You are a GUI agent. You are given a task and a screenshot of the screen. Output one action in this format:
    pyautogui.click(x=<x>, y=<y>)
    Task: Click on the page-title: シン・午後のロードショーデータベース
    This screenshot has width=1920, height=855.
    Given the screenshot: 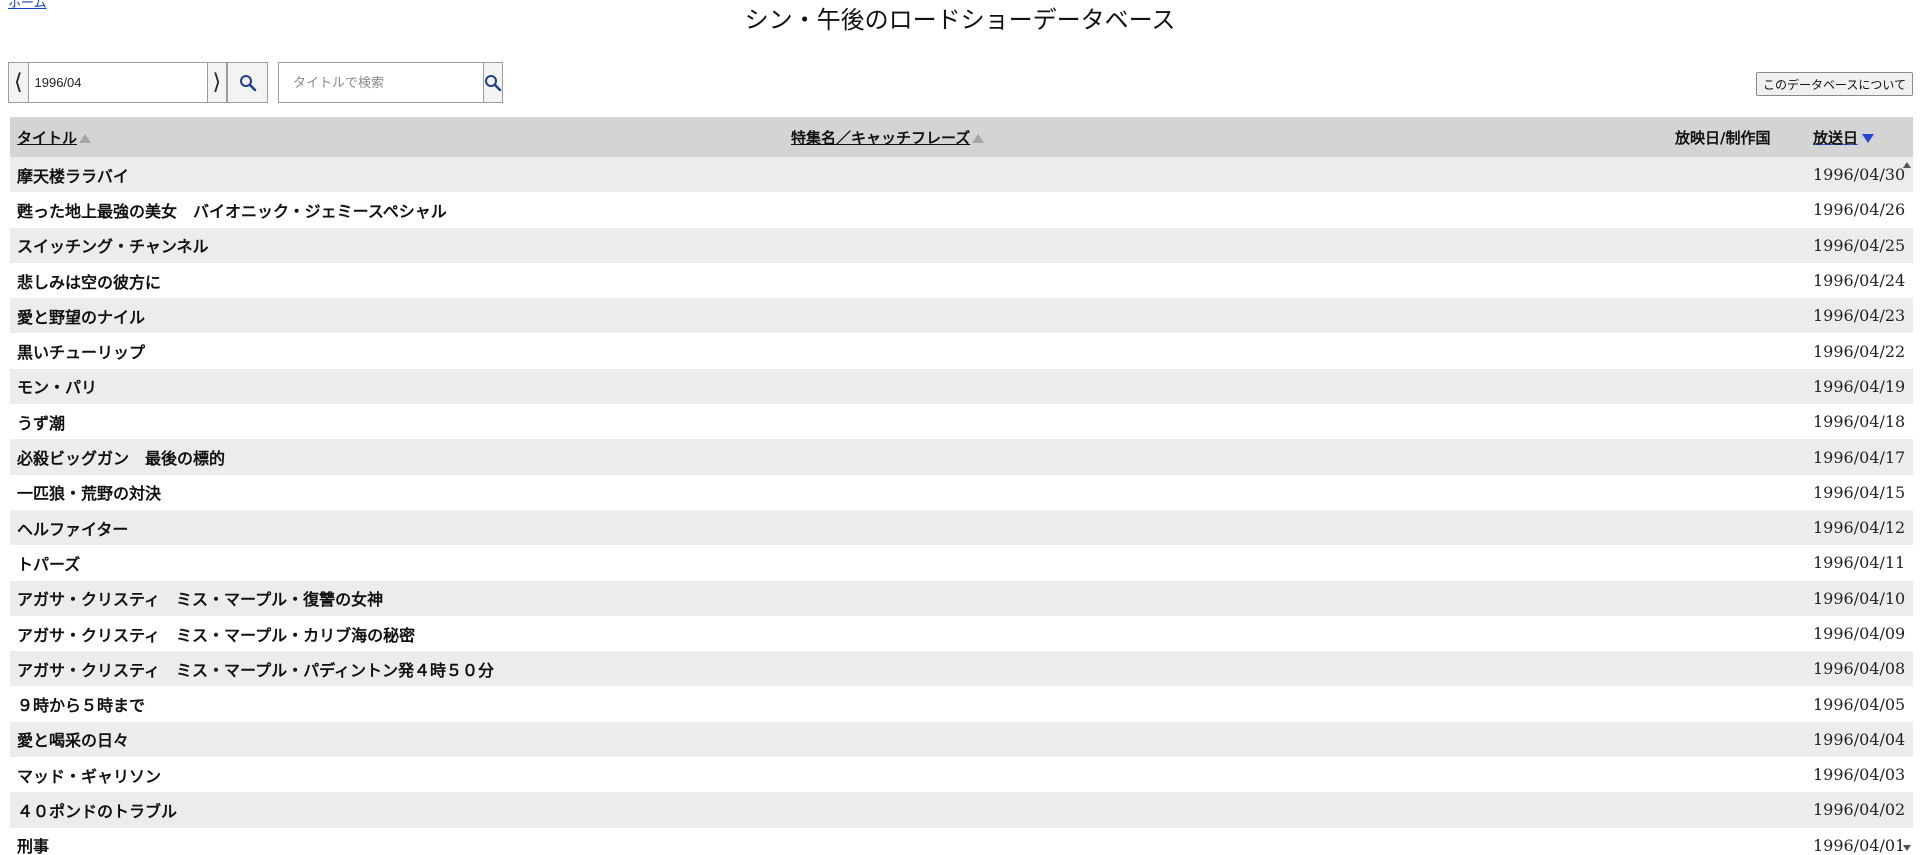 What is the action you would take?
    pyautogui.click(x=960, y=20)
    